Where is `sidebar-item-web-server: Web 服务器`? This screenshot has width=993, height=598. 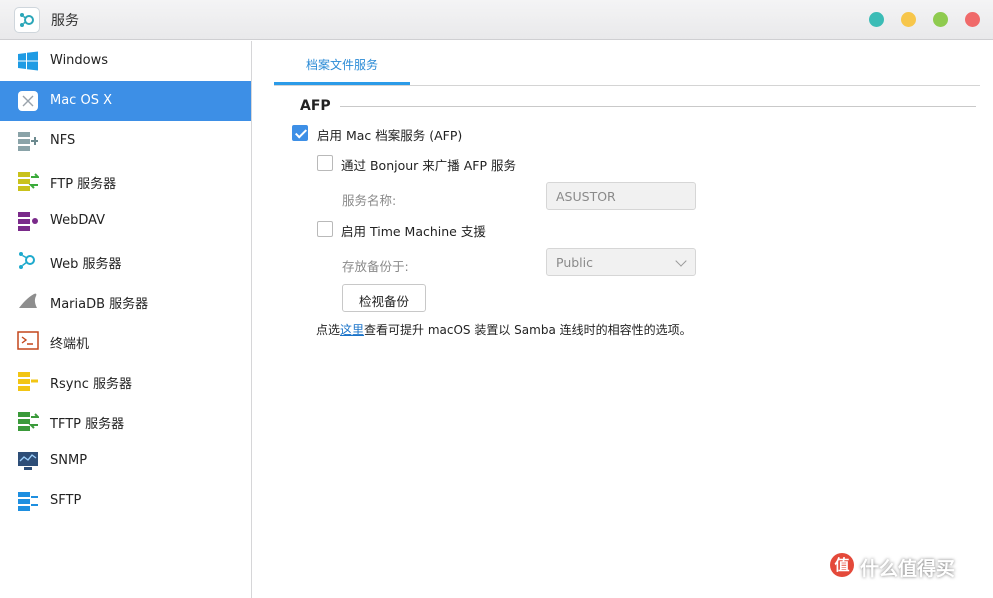 sidebar-item-web-server: Web 服务器 is located at coordinates (125, 261).